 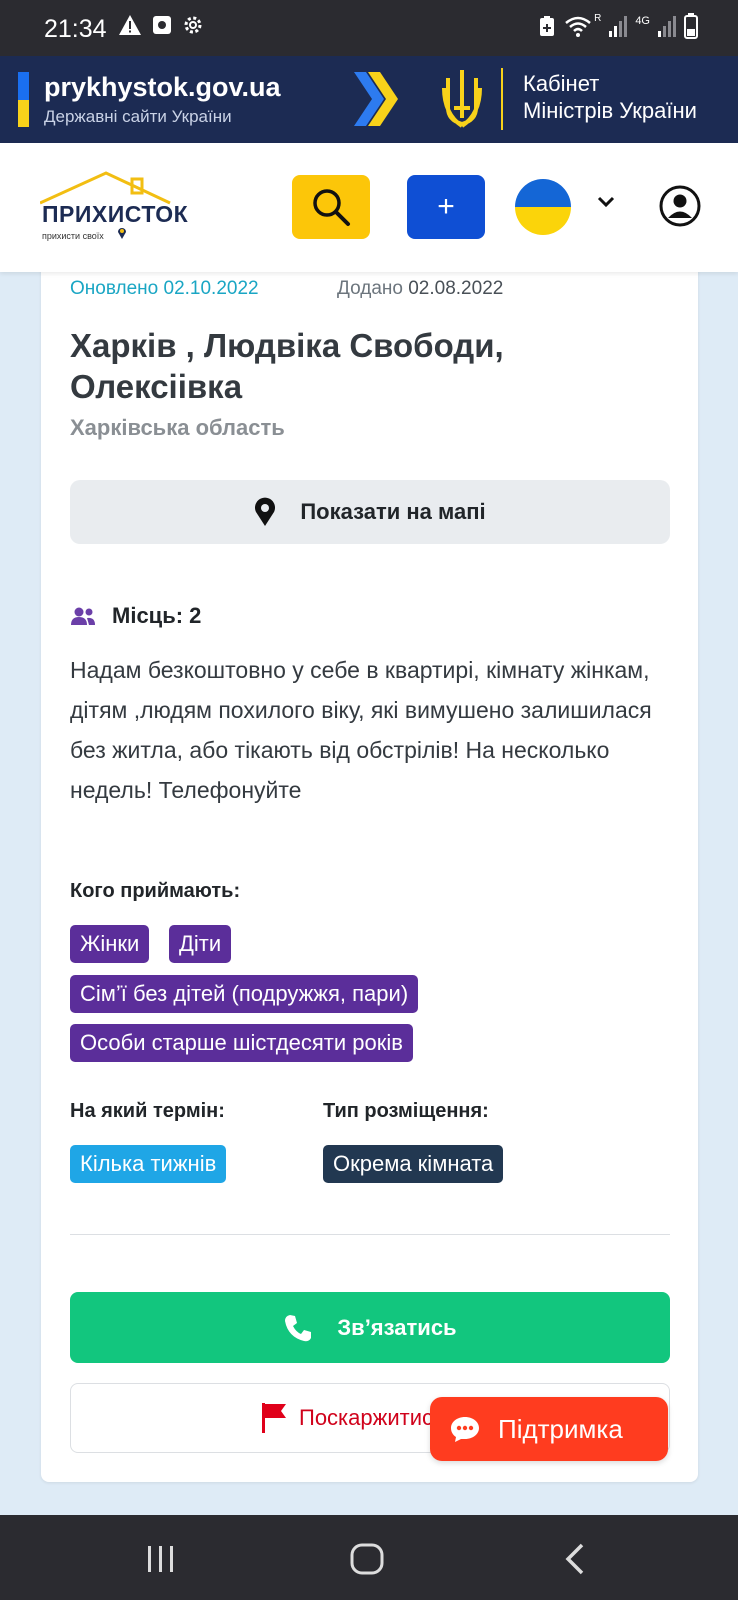 I want to click on show-on-map-button: Показати на мапі, so click(x=370, y=512).